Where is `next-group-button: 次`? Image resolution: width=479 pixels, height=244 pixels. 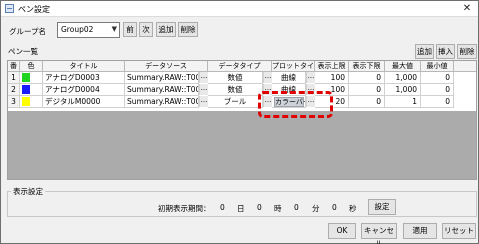
next-group-button: 次 is located at coordinates (146, 29).